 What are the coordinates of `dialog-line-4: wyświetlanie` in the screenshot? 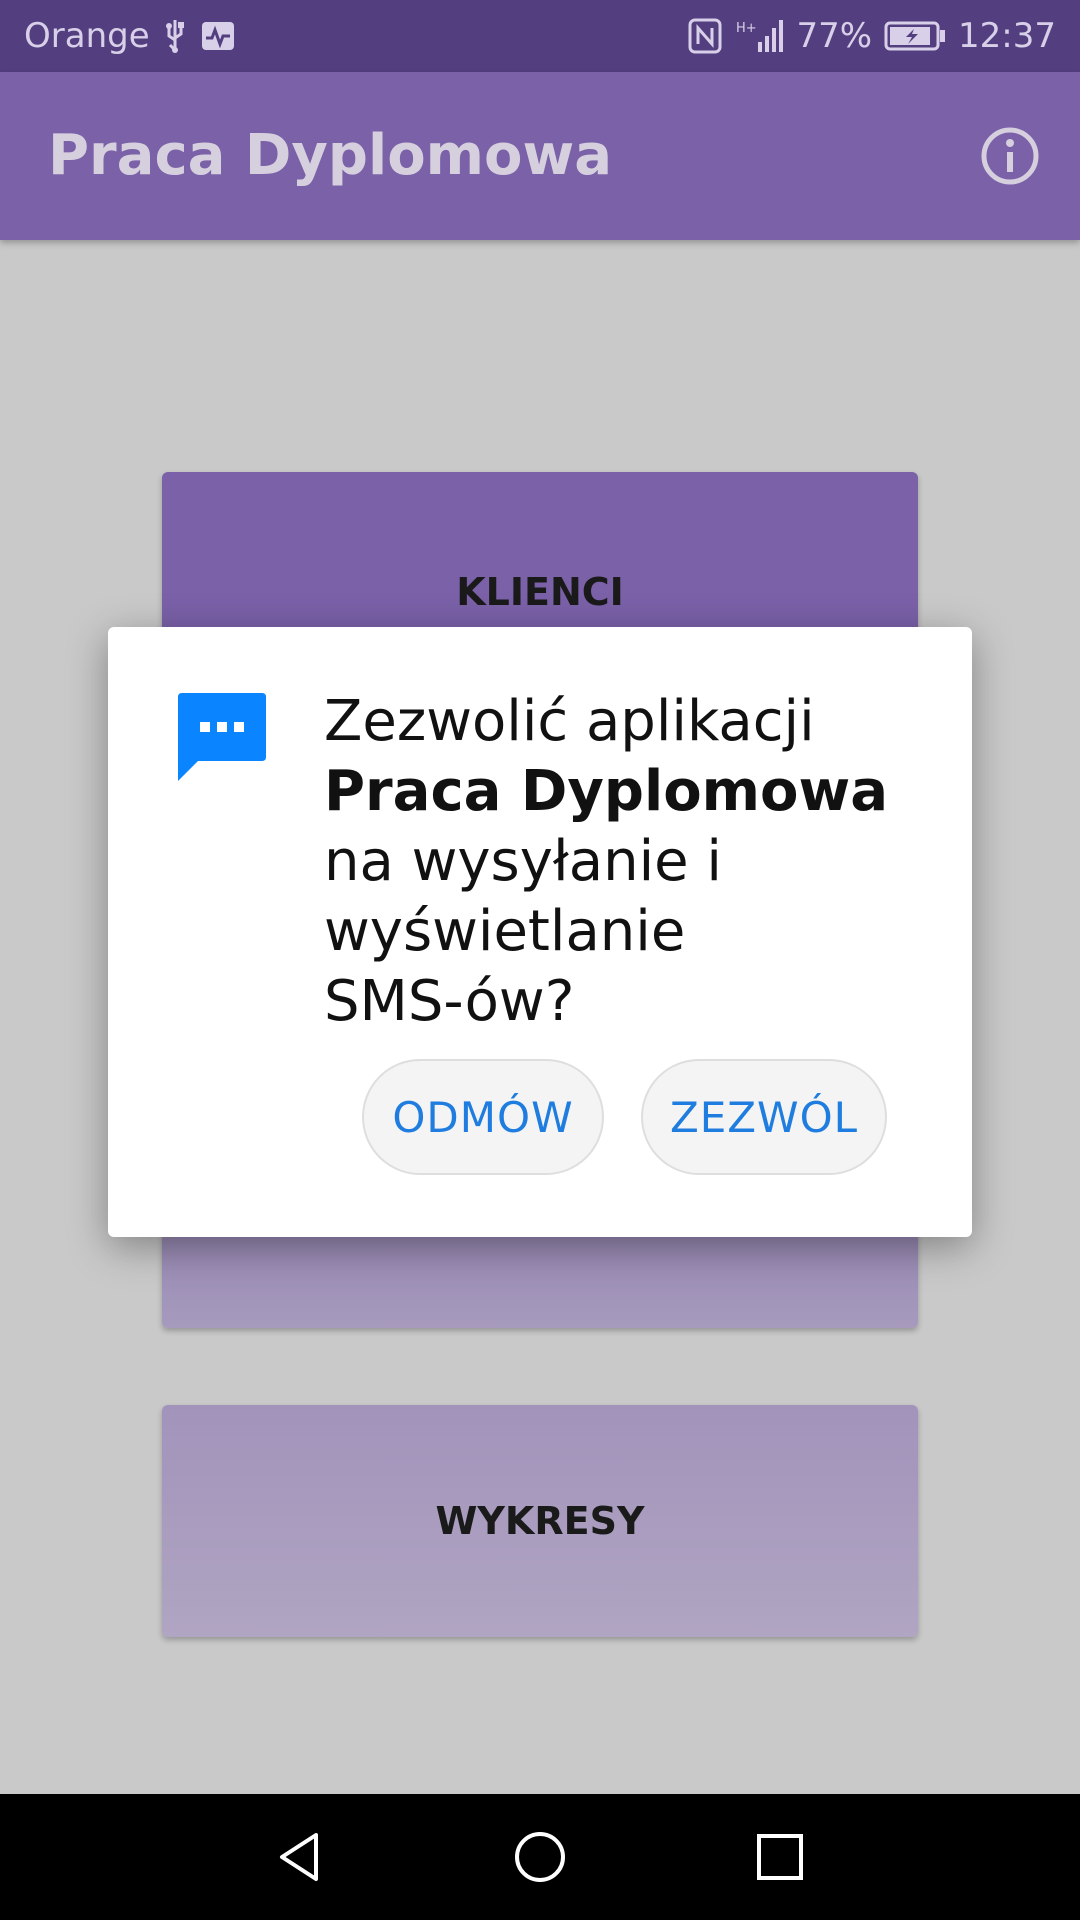 It's located at (505, 931).